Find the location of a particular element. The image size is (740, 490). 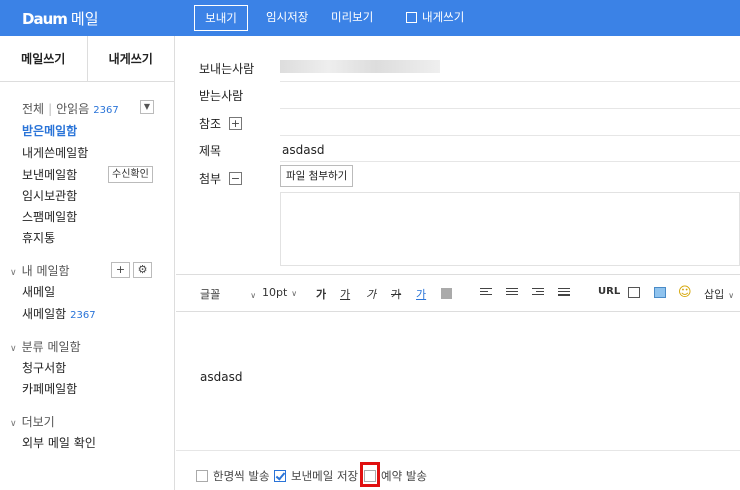

font-size-label: 10pt is located at coordinates (275, 292).